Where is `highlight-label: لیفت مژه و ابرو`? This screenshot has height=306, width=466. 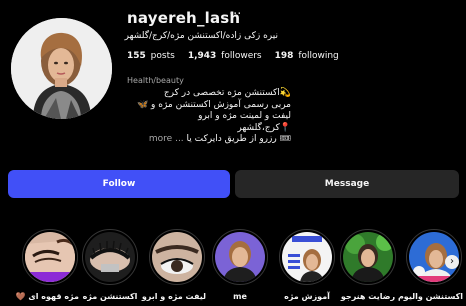
highlight-label: لیفت مژه و ابرو is located at coordinates (173, 296).